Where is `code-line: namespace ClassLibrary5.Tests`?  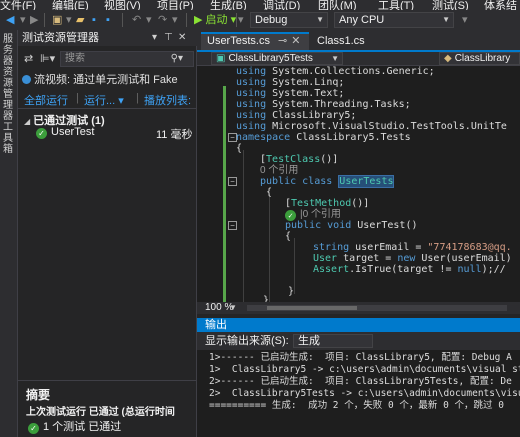
code-line: namespace ClassLibrary5.Tests is located at coordinates (323, 137).